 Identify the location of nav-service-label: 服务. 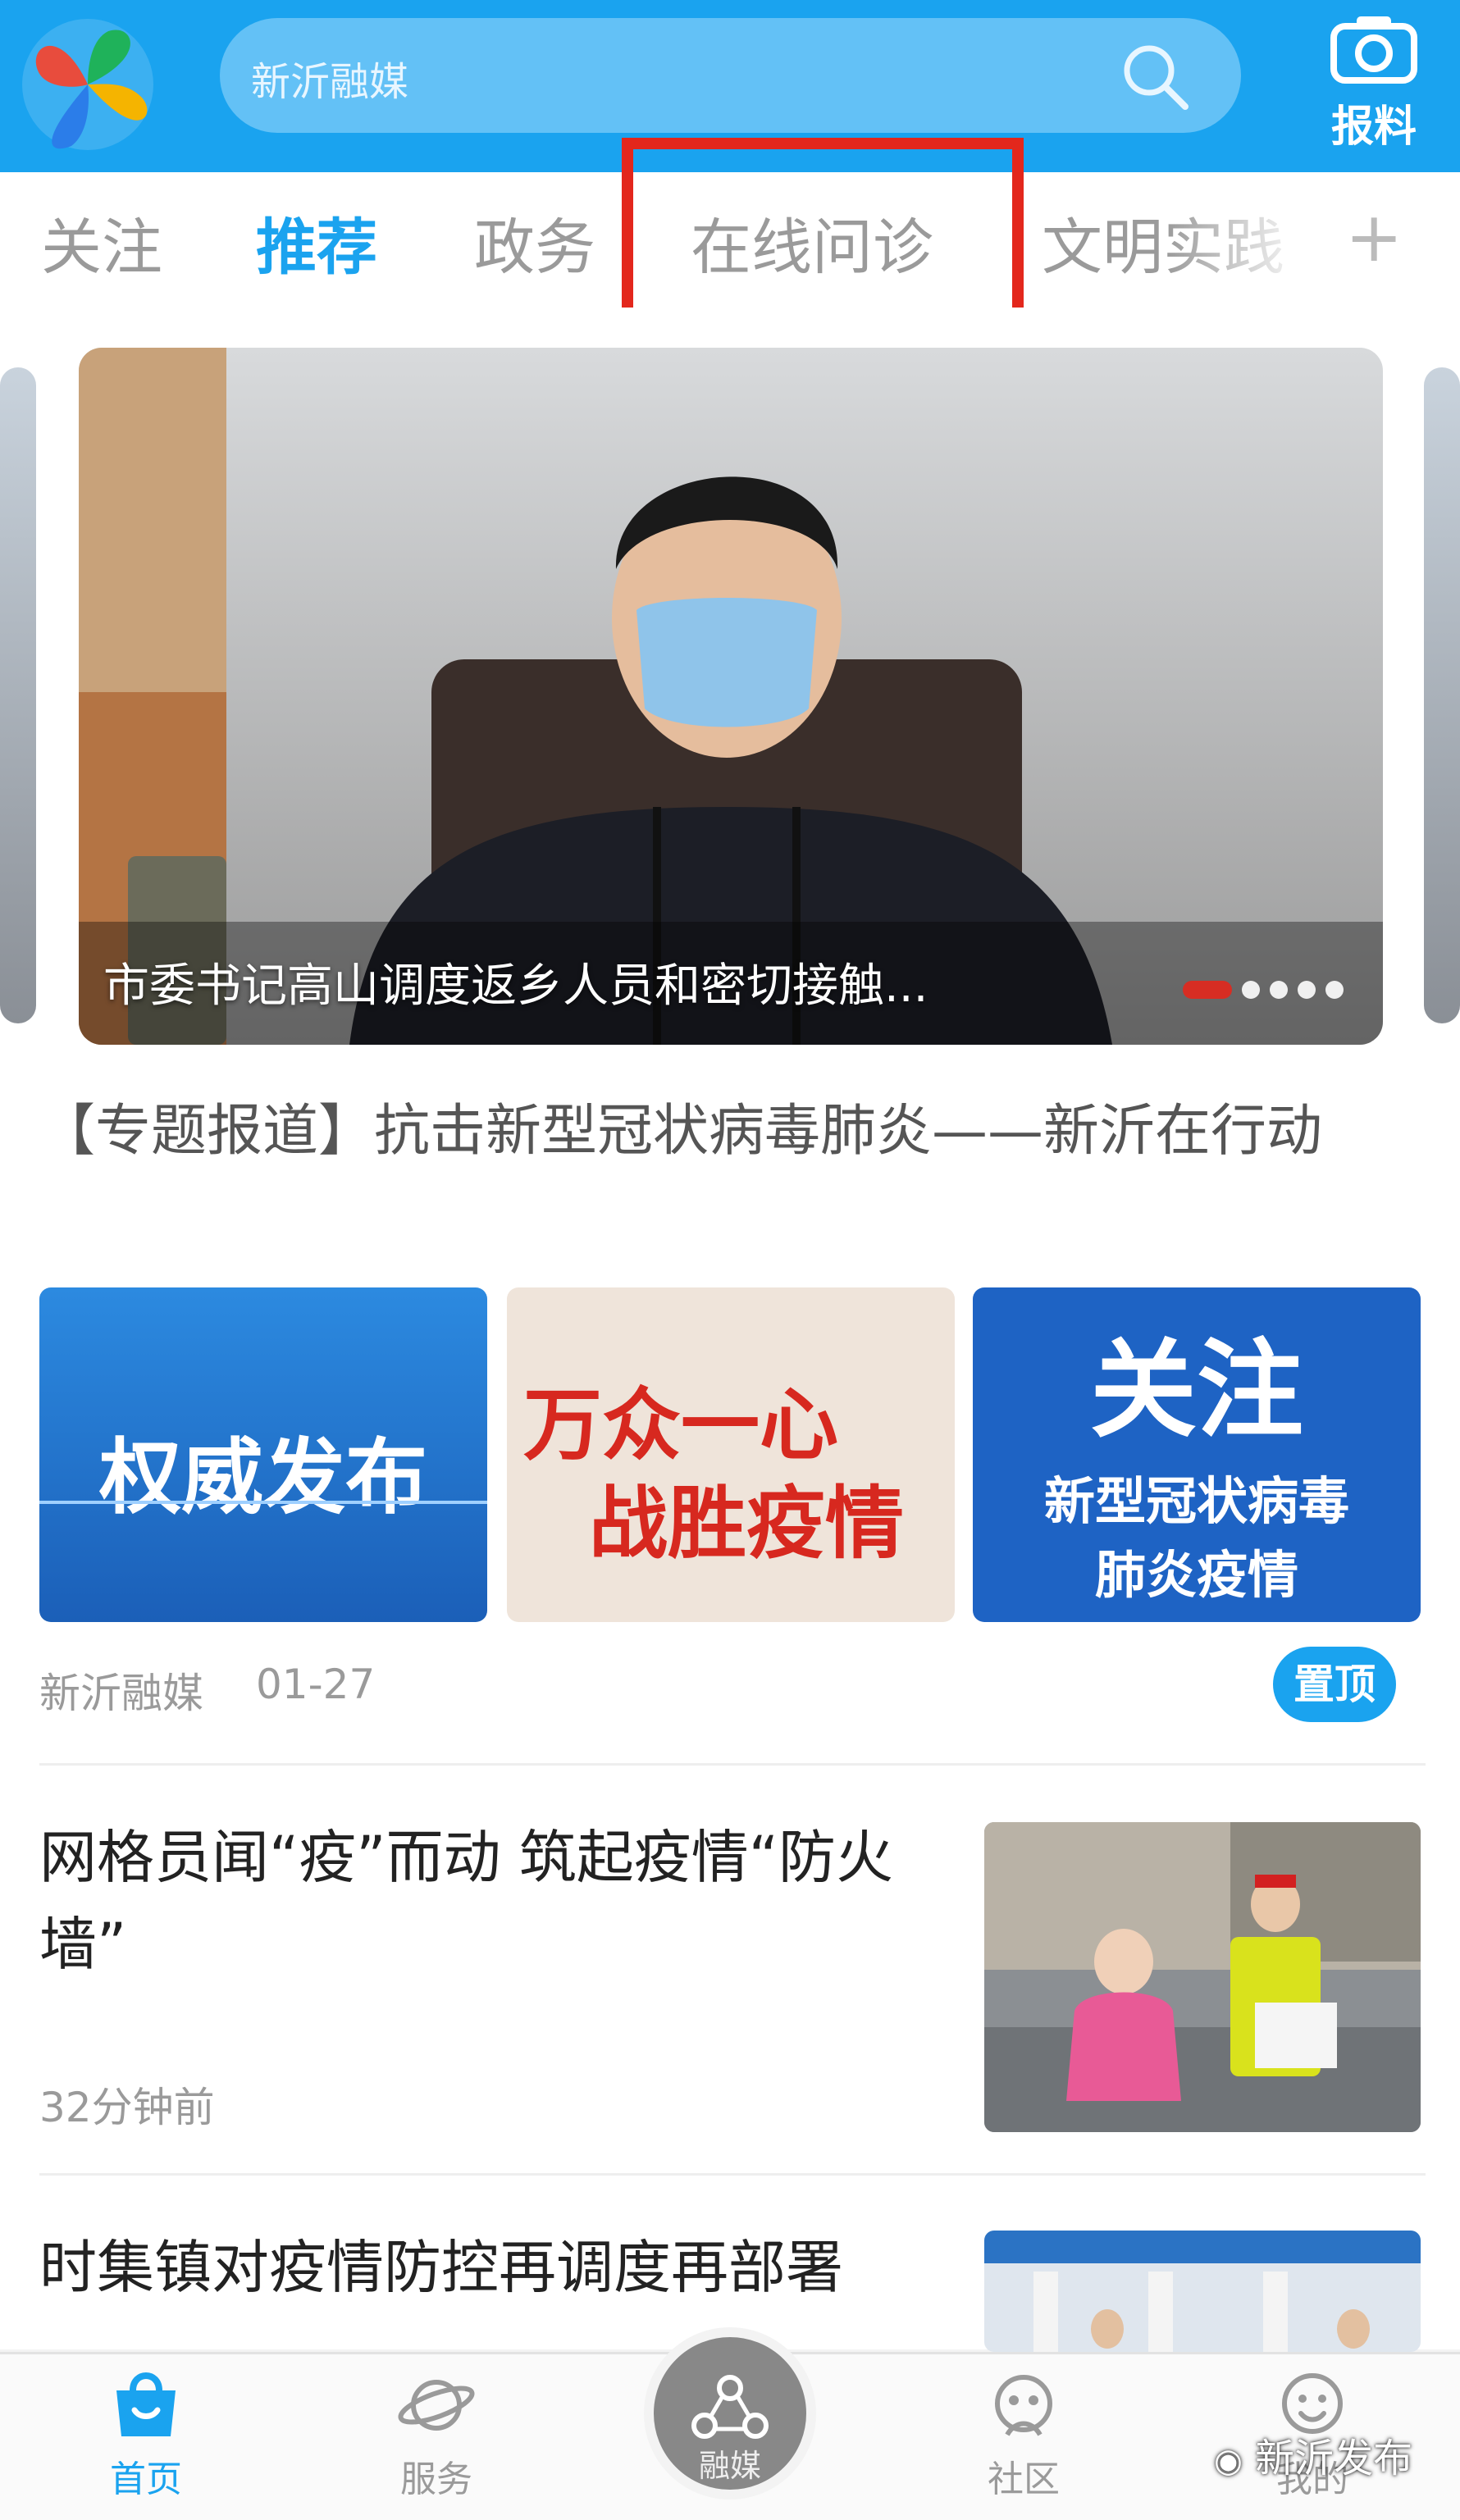
(436, 2479).